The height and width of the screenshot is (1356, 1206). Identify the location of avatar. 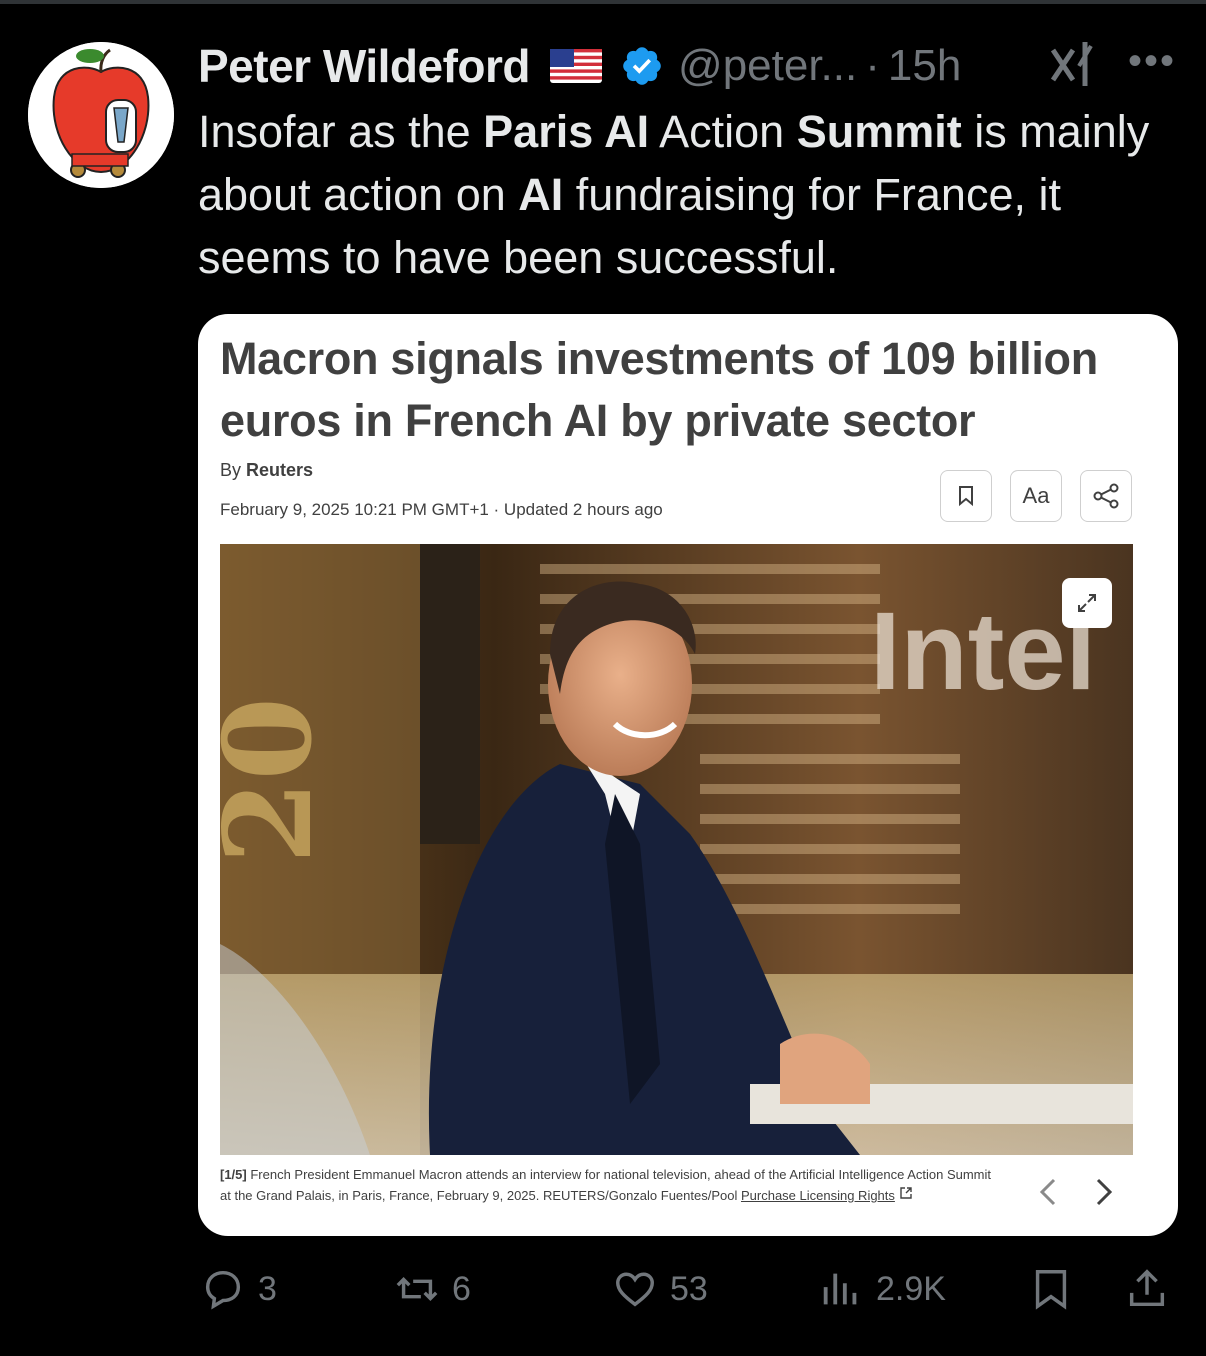
(101, 115).